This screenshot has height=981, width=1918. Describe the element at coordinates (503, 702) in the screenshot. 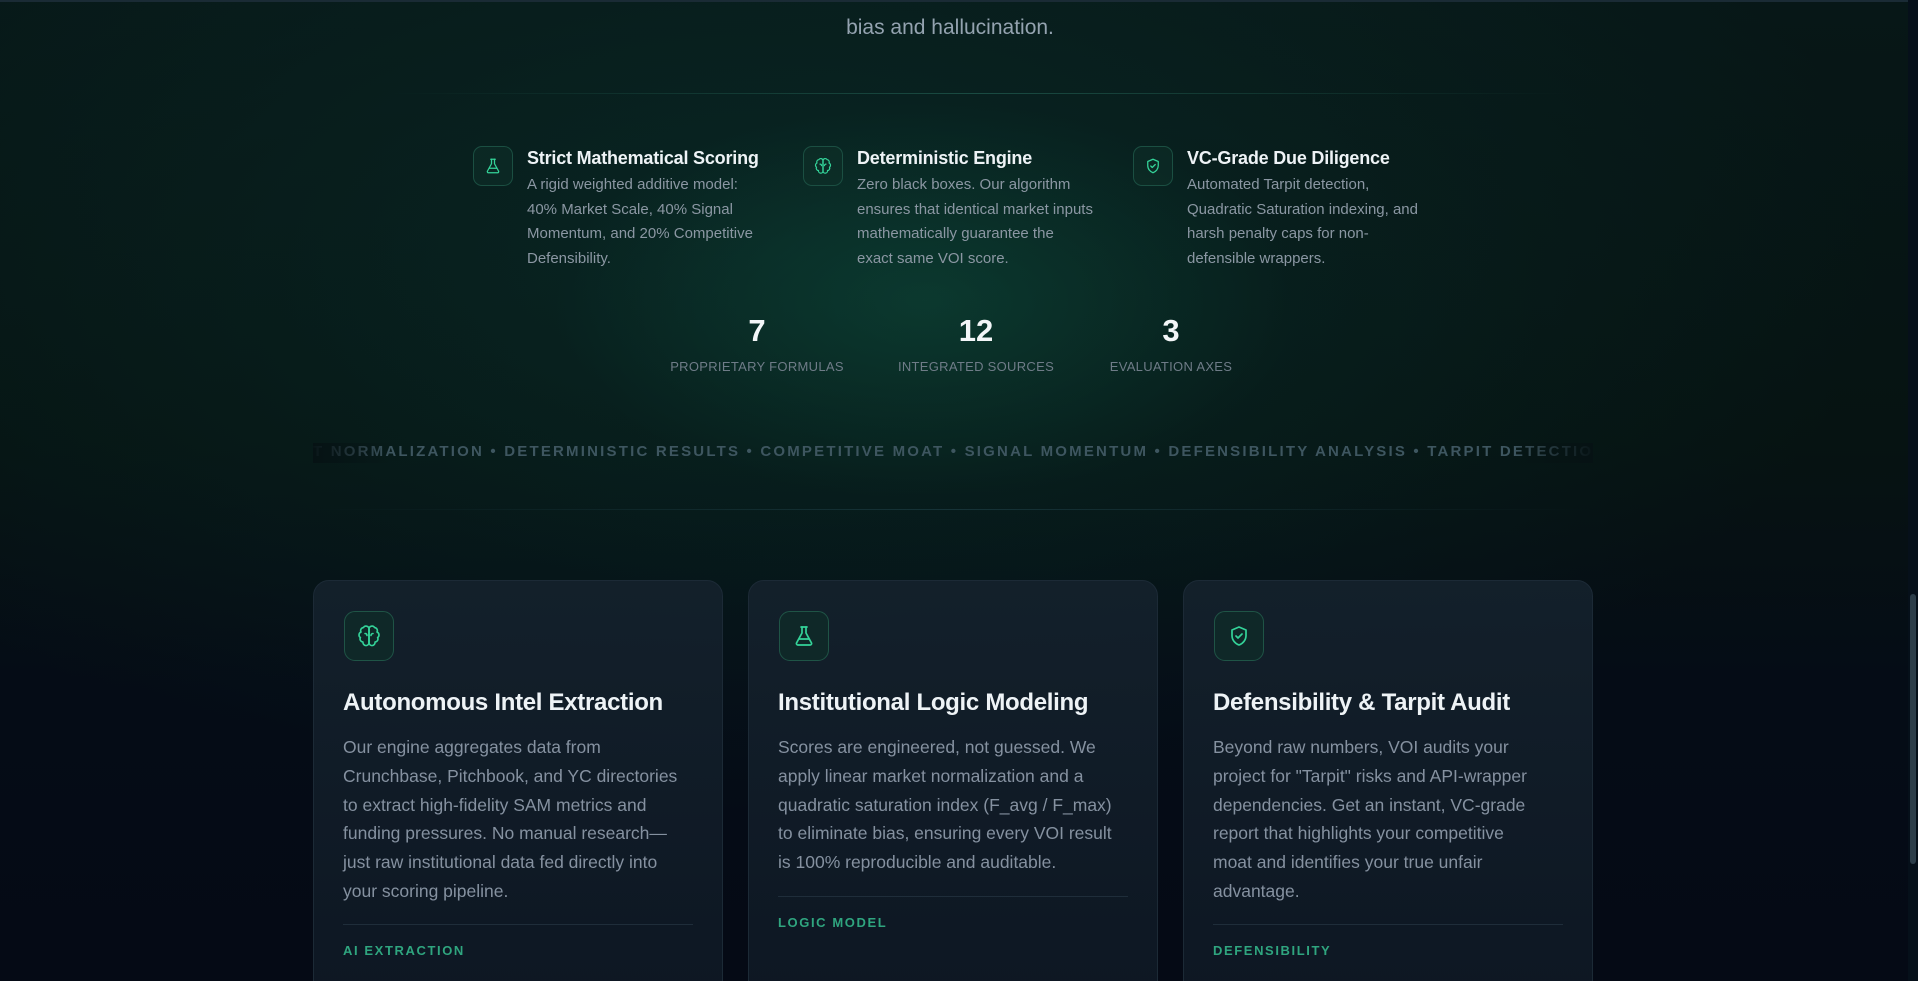

I see `card-title: Autonomous Intel Extraction` at that location.